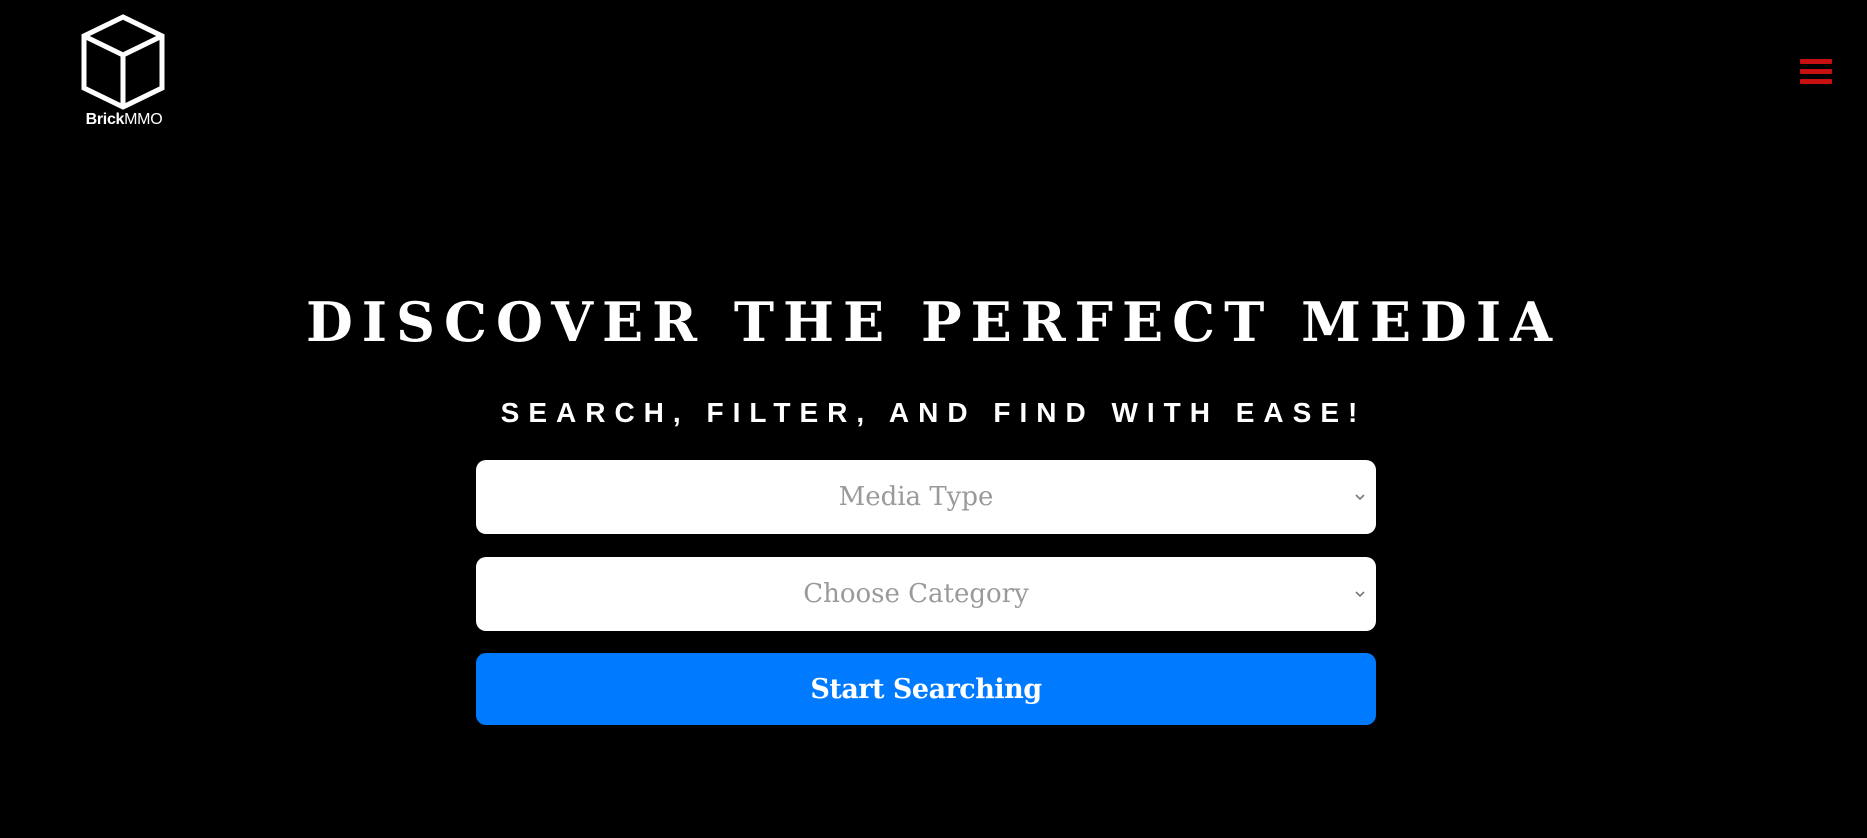  Describe the element at coordinates (123, 62) in the screenshot. I see `cube-icon` at that location.